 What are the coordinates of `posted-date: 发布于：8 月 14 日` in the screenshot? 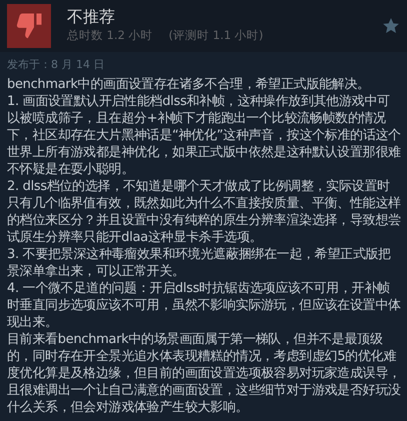 It's located at (56, 65).